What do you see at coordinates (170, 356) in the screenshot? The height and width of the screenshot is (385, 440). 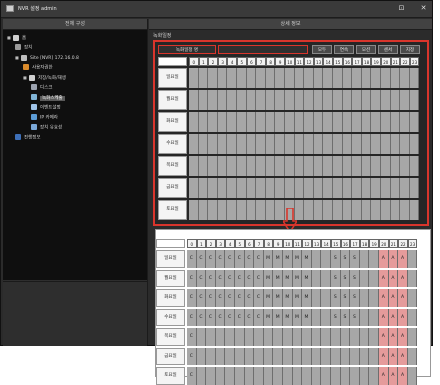 I see `day-label: 금요일` at bounding box center [170, 356].